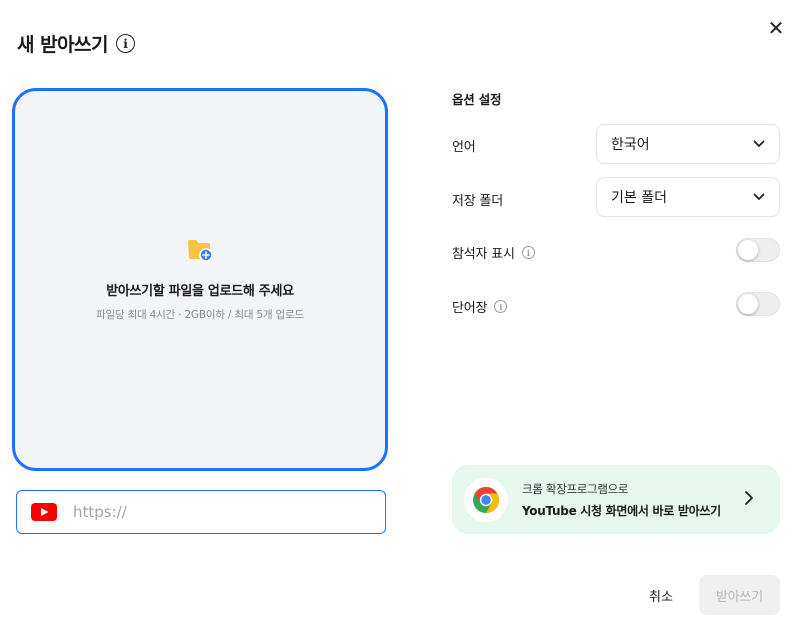 Image resolution: width=800 pixels, height=628 pixels. I want to click on language-select: 한국어, so click(688, 144).